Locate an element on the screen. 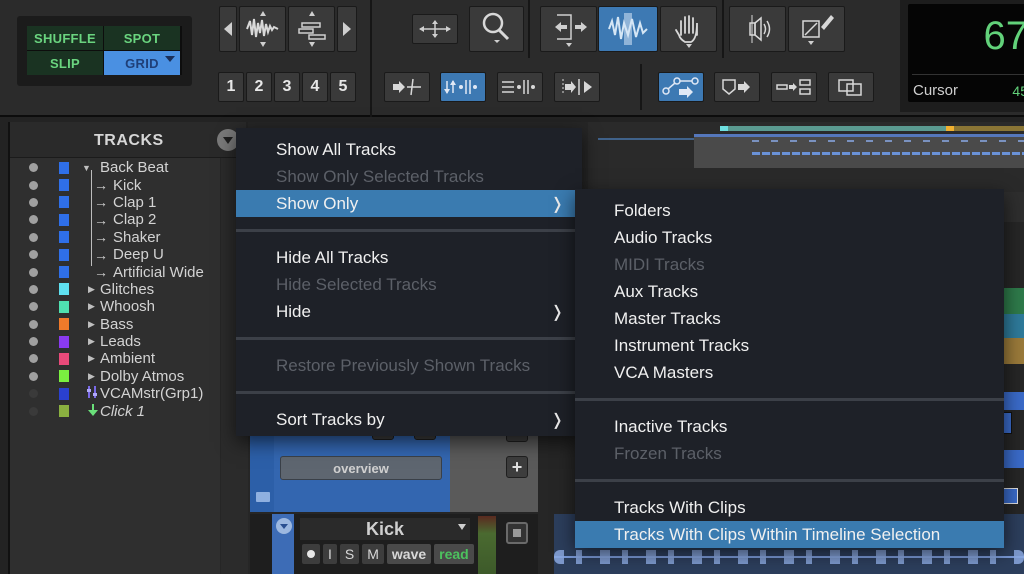 This screenshot has height=574, width=1024. menu-item-tracks-with-clips: Tracks With Clips is located at coordinates (789, 507).